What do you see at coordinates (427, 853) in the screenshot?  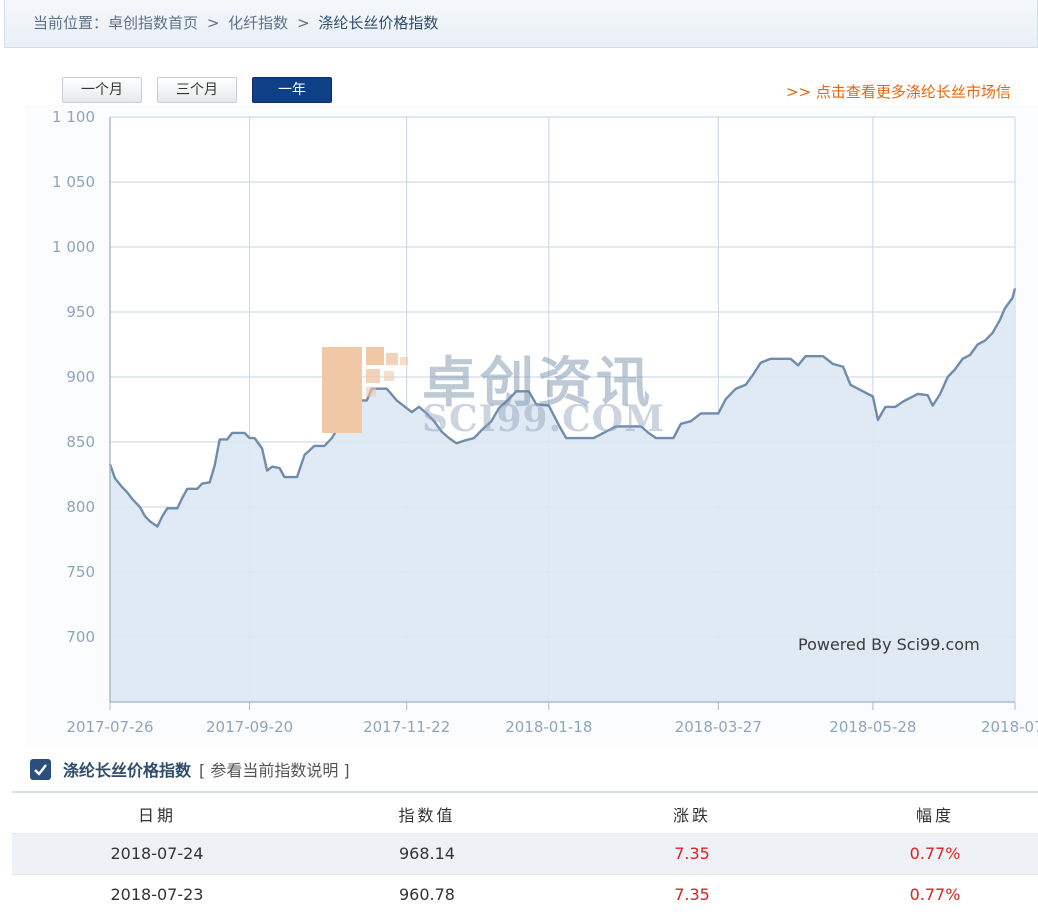 I see `cell-value: 968.14` at bounding box center [427, 853].